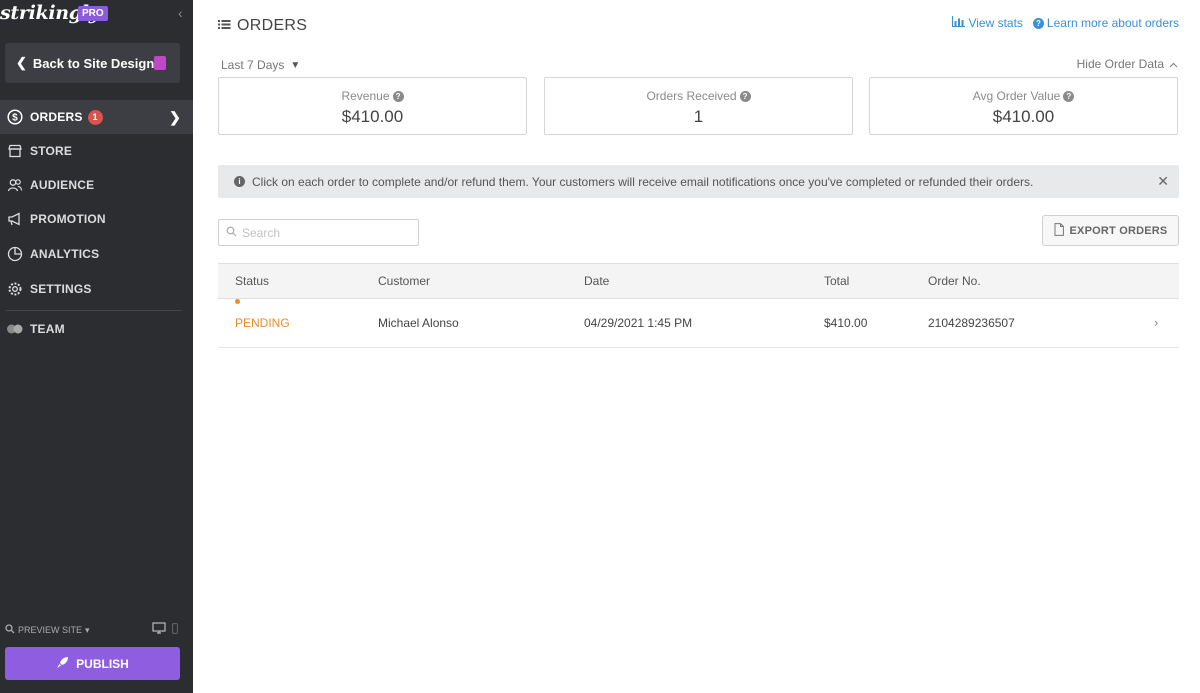  Describe the element at coordinates (159, 629) in the screenshot. I see `desktop-icon` at that location.